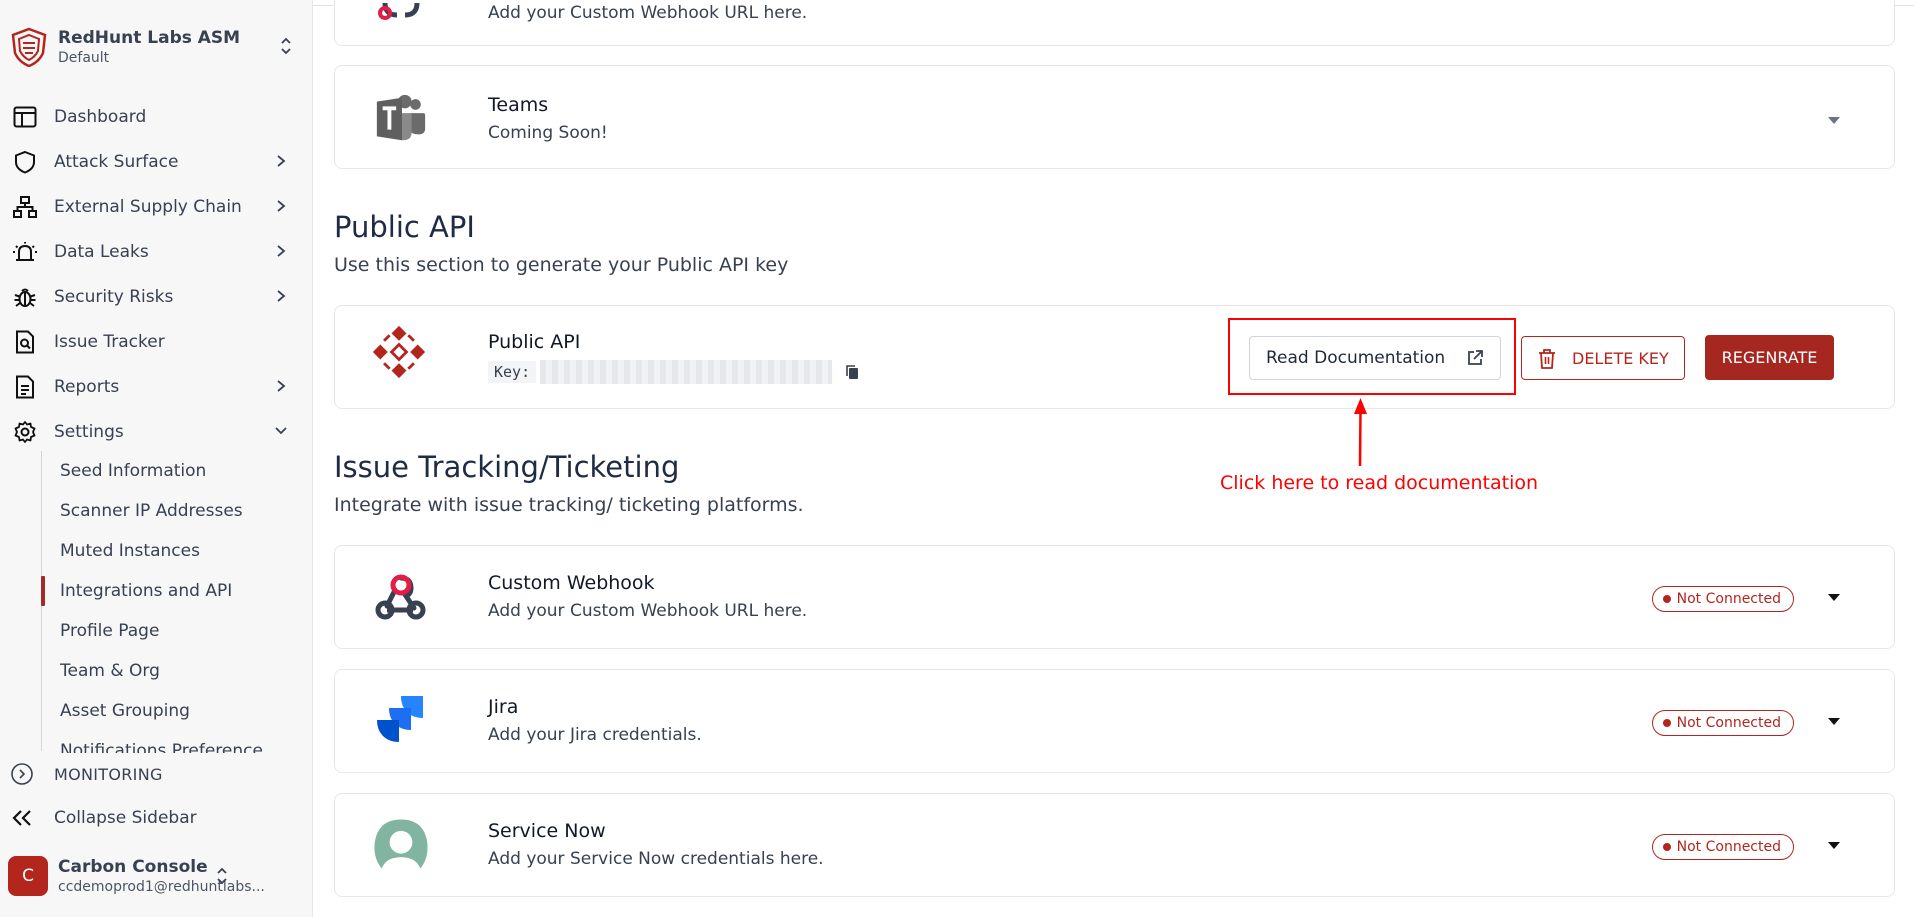 This screenshot has width=1914, height=917. What do you see at coordinates (401, 118) in the screenshot?
I see `teams-icon` at bounding box center [401, 118].